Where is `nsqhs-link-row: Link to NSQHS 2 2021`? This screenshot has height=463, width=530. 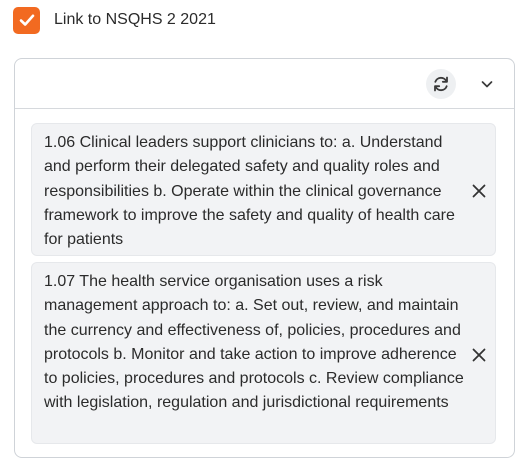
nsqhs-link-row: Link to NSQHS 2 2021 is located at coordinates (114, 20).